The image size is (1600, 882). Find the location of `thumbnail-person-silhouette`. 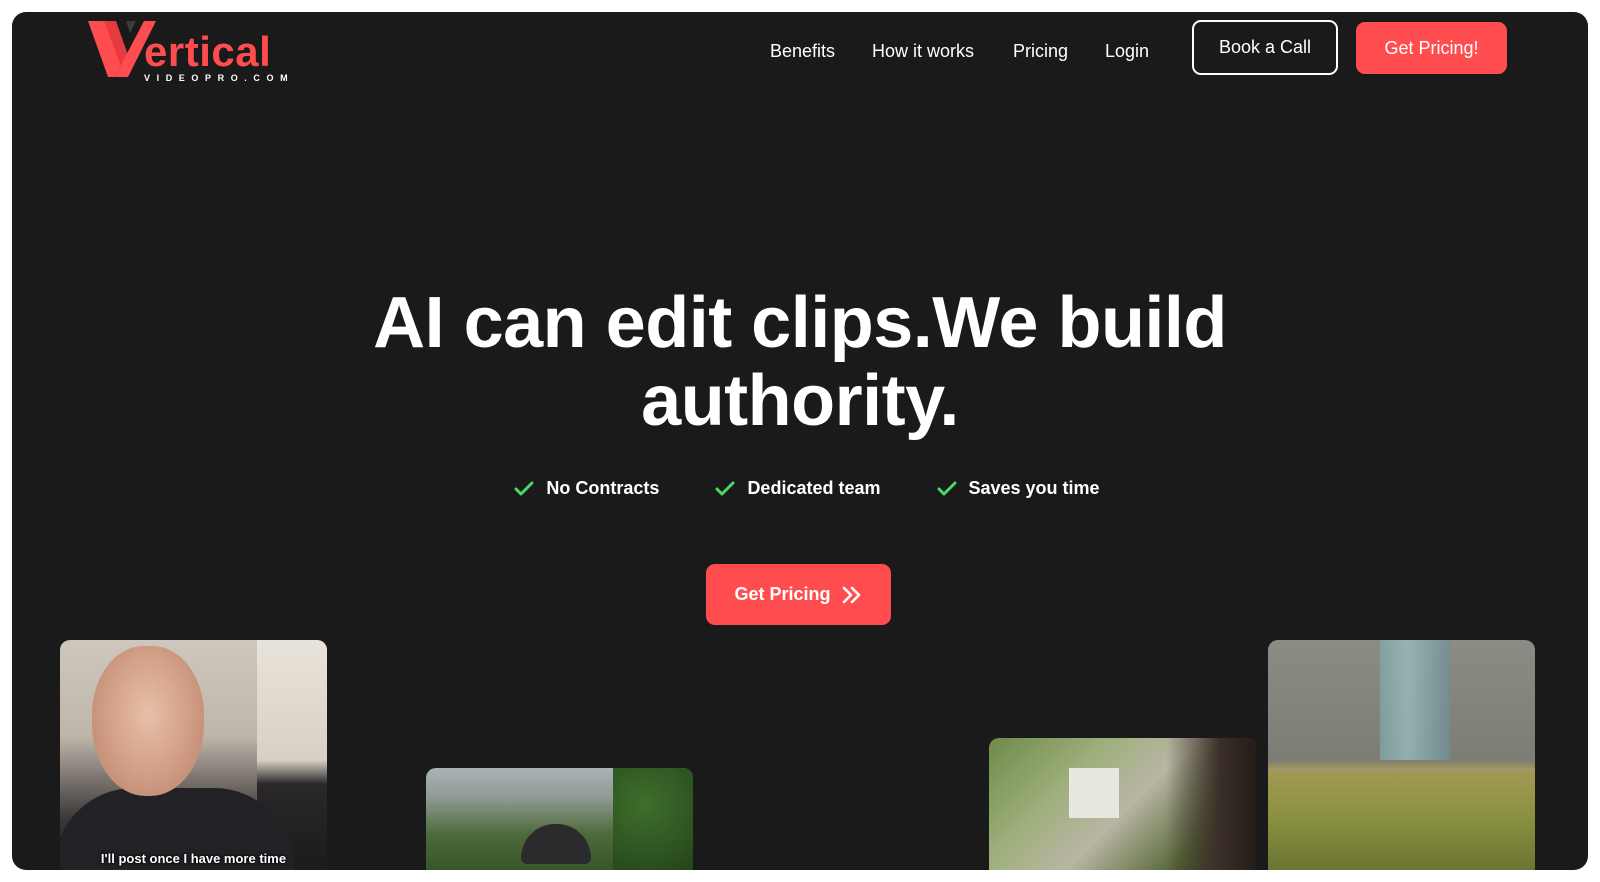

thumbnail-person-silhouette is located at coordinates (1211, 804).